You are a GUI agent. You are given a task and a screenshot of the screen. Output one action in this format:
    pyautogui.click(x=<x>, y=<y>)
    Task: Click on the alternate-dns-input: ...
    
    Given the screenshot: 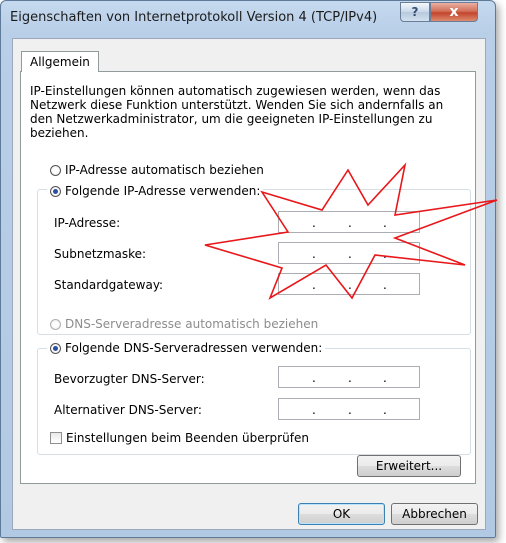 What is the action you would take?
    pyautogui.click(x=349, y=409)
    